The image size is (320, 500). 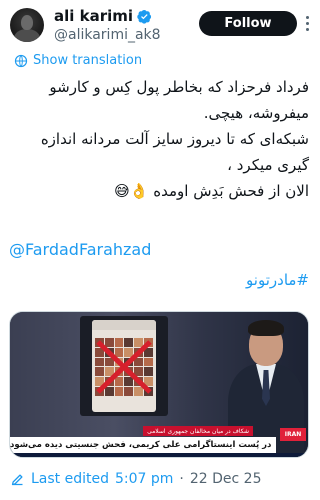 What do you see at coordinates (144, 479) in the screenshot?
I see `edit-time: 5:07 pm` at bounding box center [144, 479].